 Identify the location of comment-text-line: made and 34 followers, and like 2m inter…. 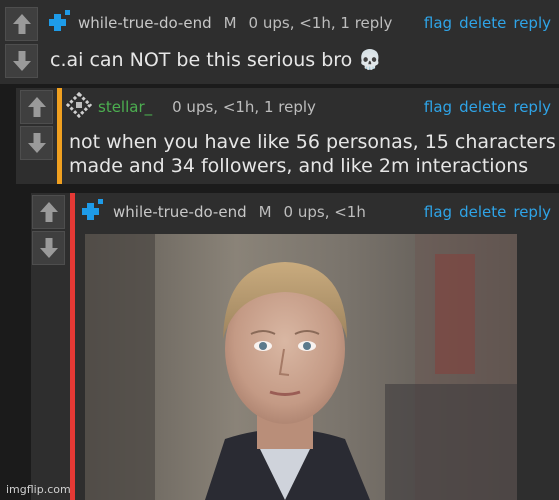
(299, 166).